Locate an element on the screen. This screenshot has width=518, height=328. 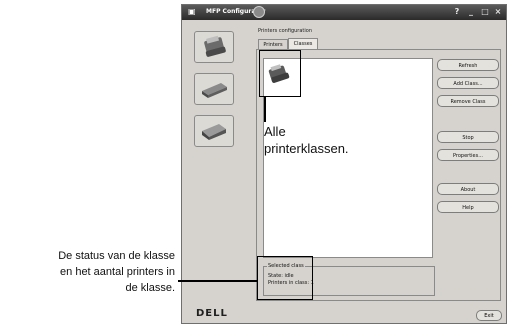
help-icon: ? is located at coordinates (457, 12).